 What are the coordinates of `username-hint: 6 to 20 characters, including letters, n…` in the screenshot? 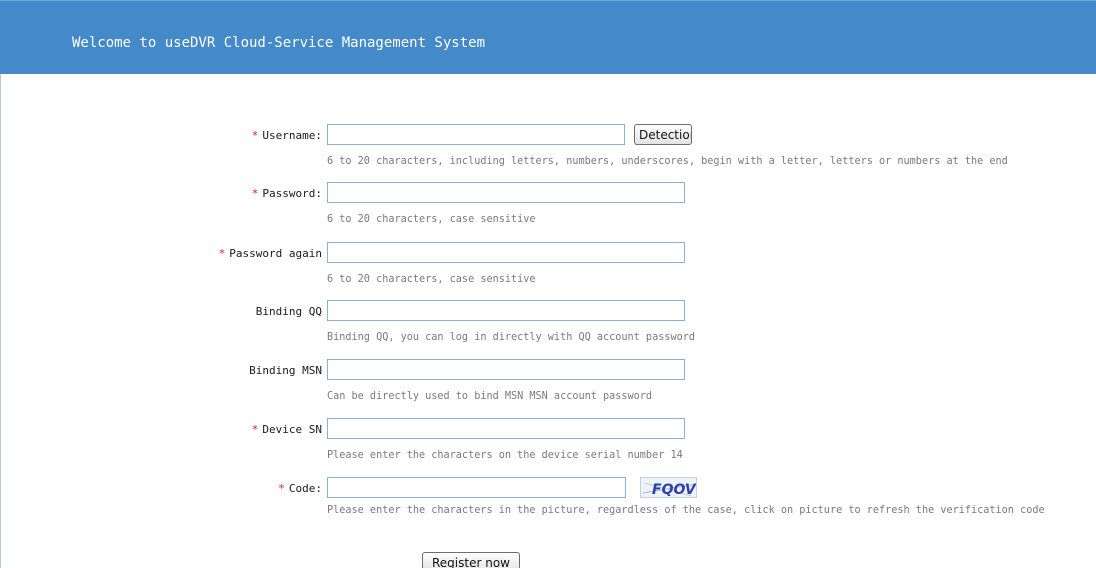 It's located at (667, 161).